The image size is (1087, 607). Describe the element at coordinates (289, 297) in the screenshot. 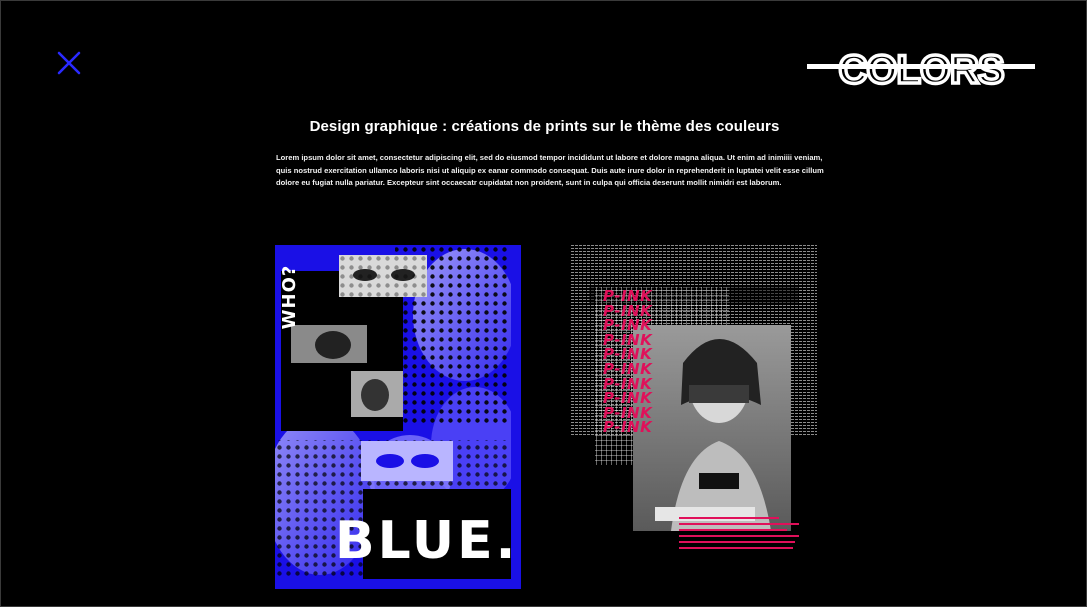

I see `poster-blue-side-text: WHO?` at that location.